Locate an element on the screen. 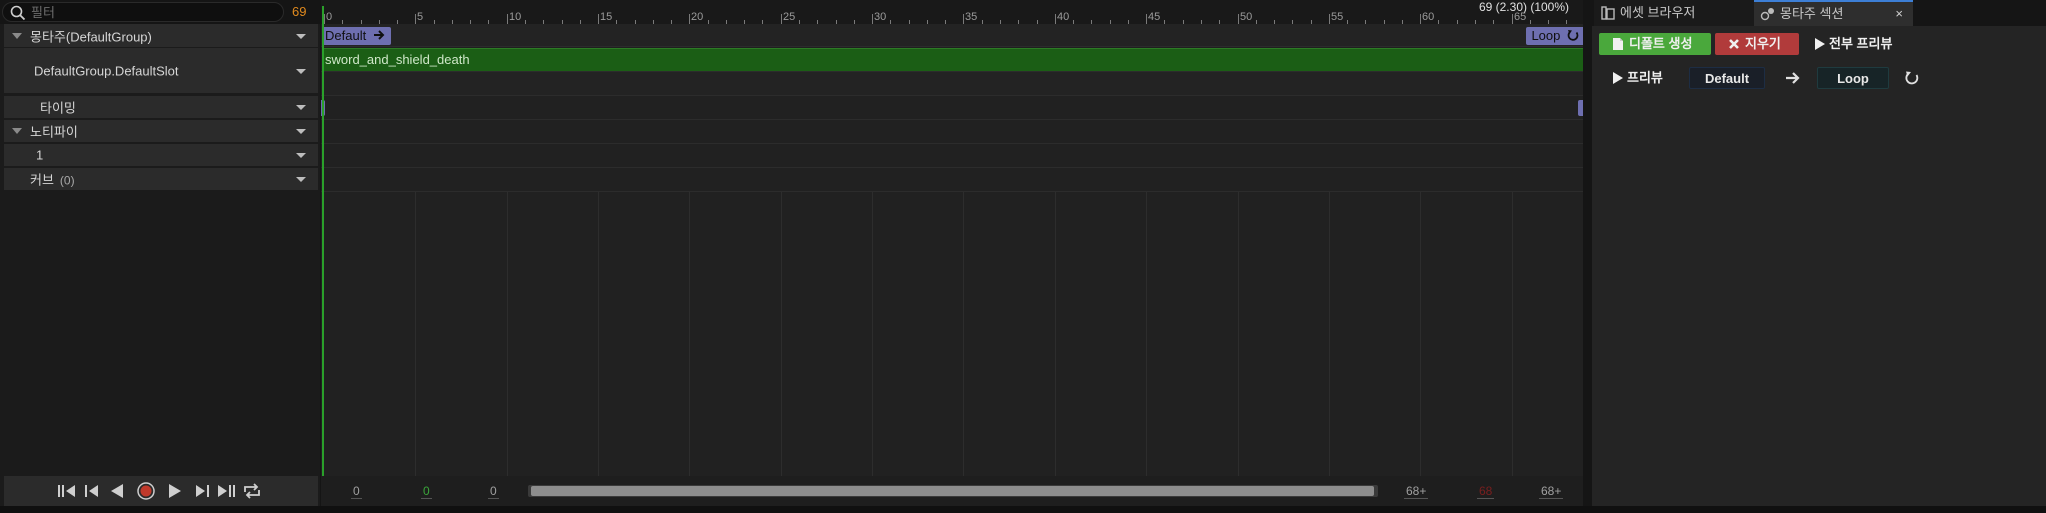 The image size is (2046, 513). notify-track is located at coordinates (952, 132).